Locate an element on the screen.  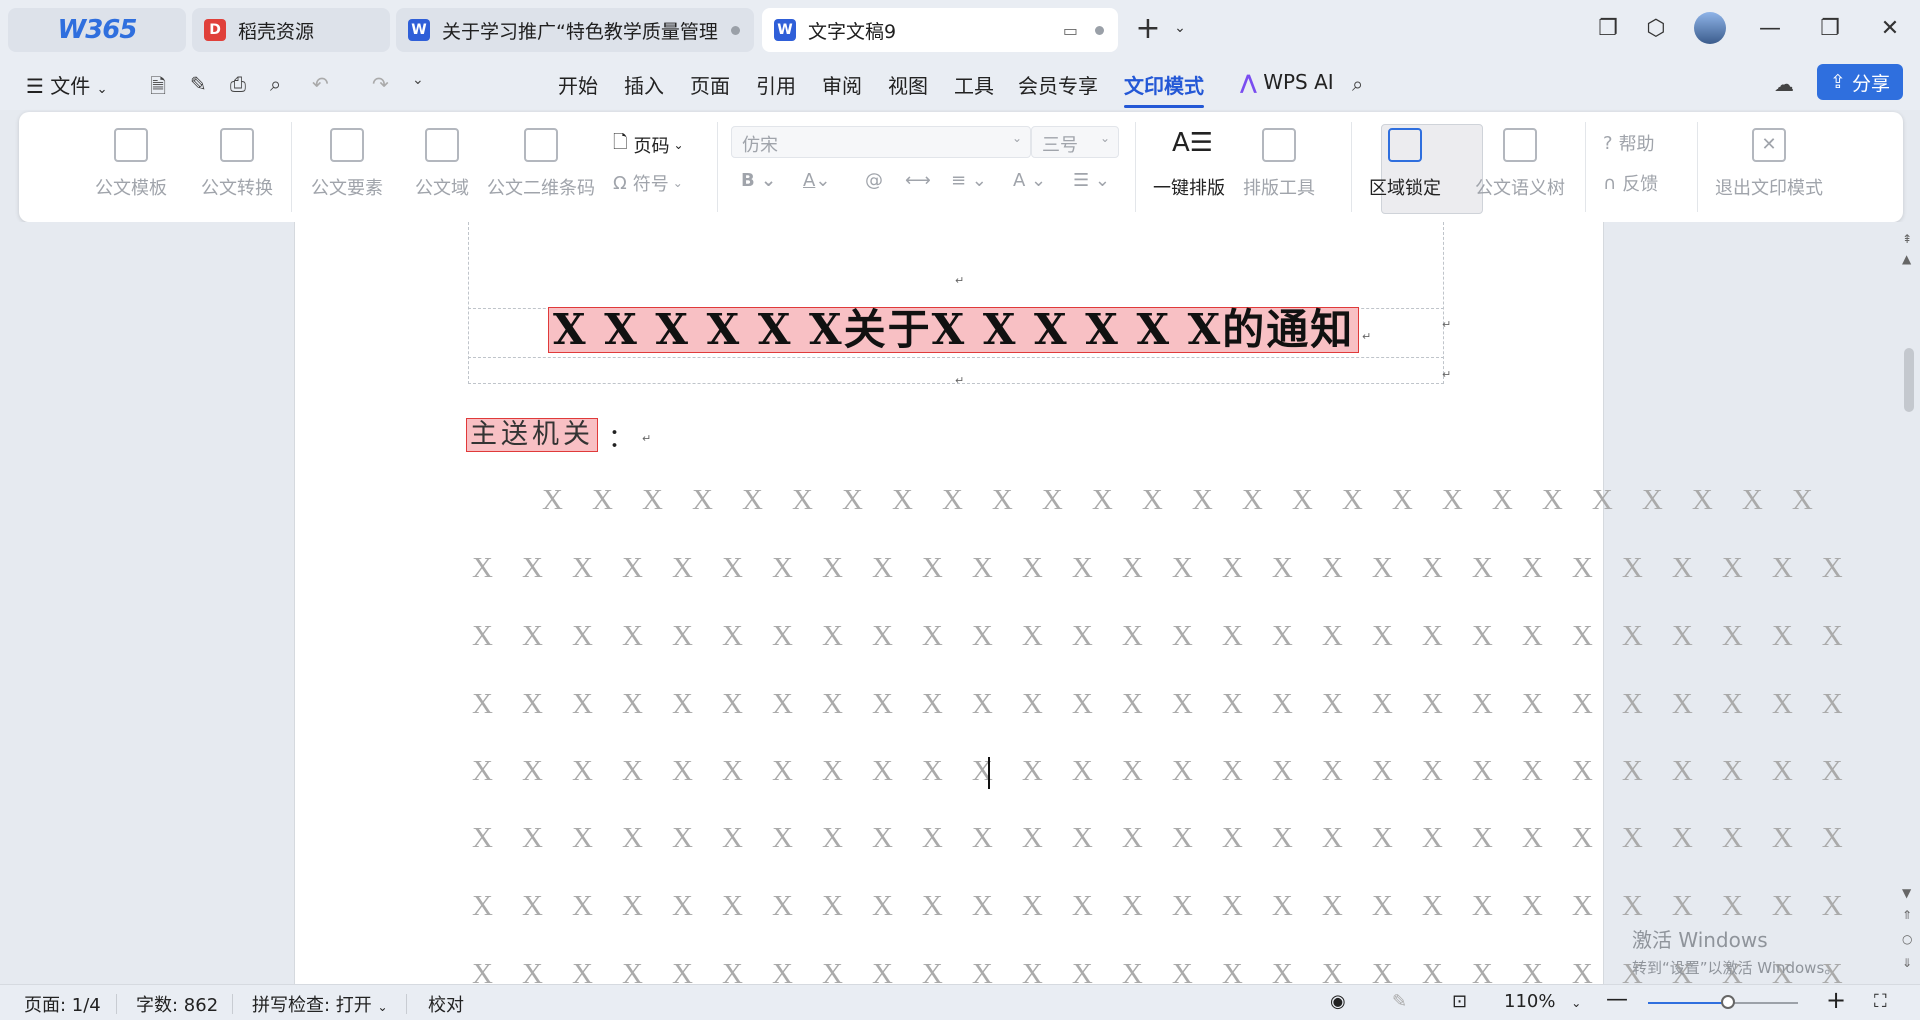
menu-print-mode: 文印模式 is located at coordinates (1164, 89).